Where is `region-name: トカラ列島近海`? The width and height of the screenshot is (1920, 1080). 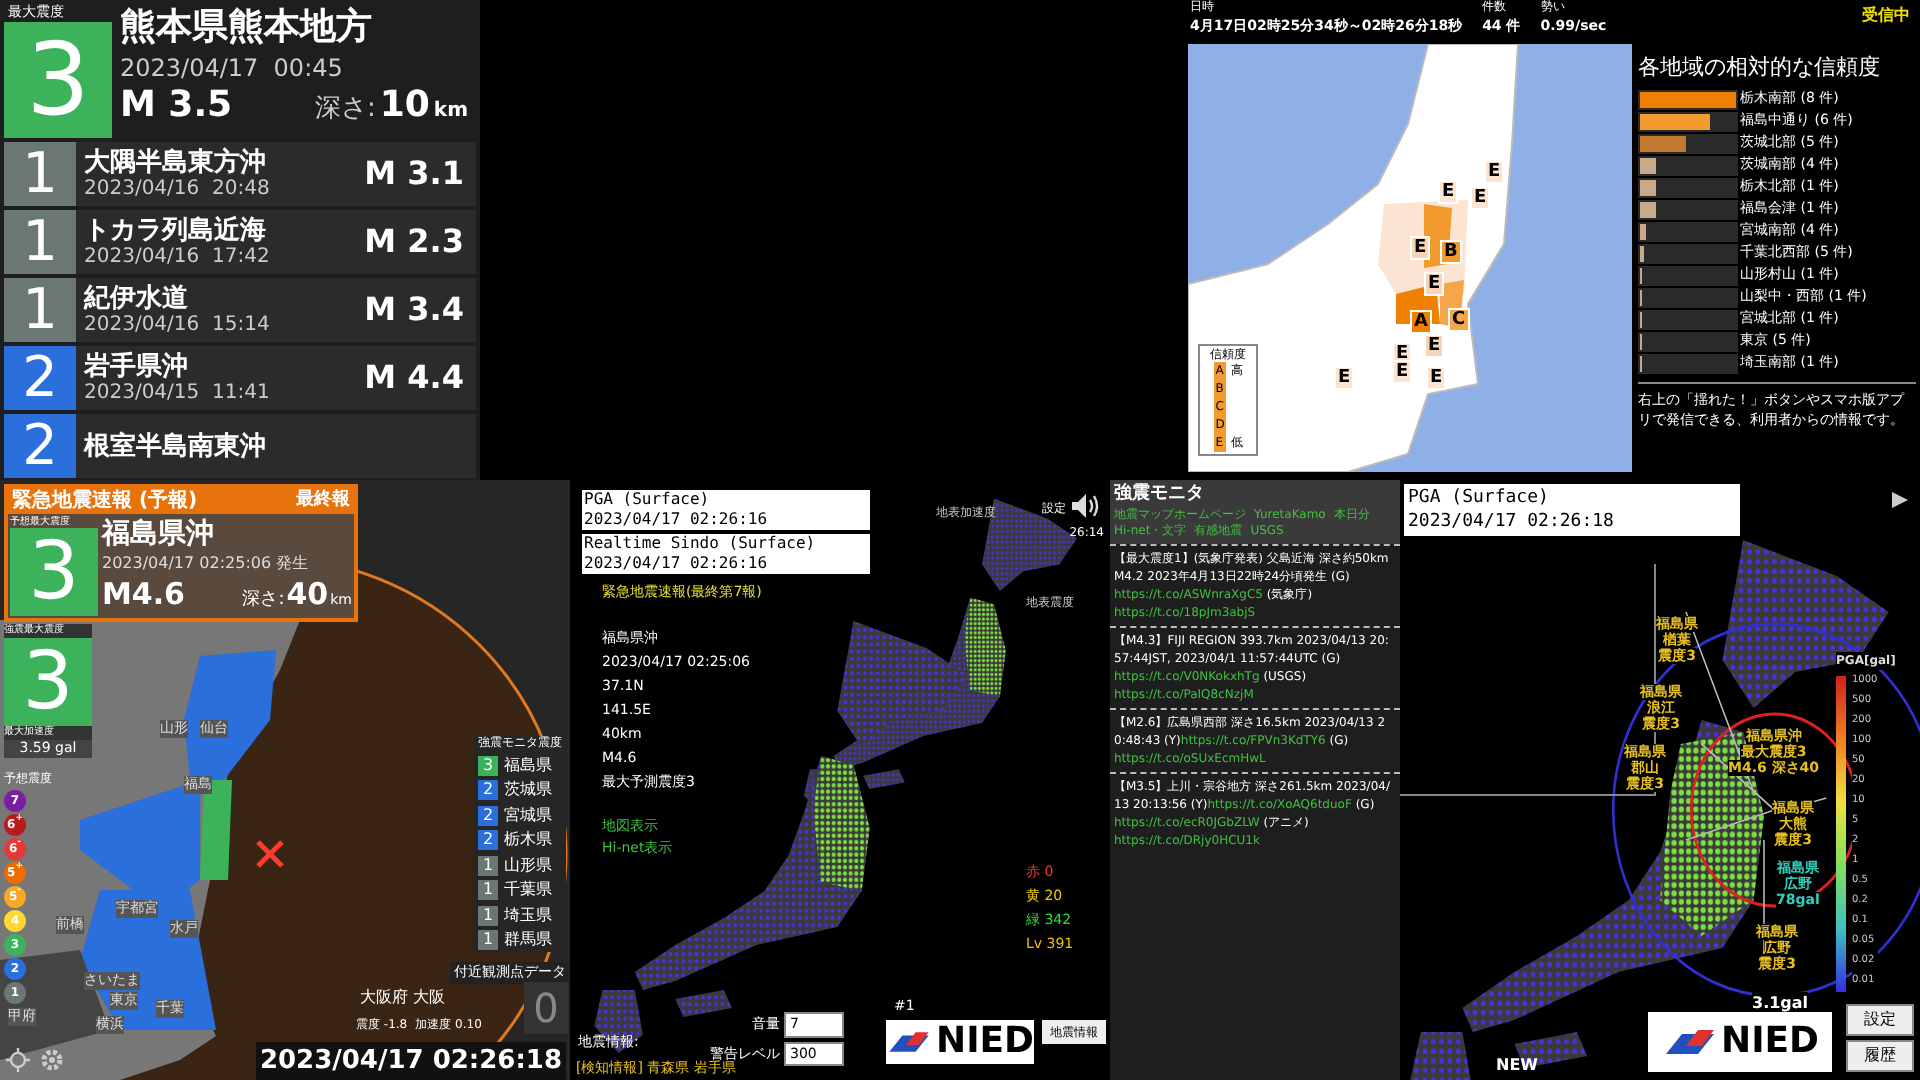
region-name: トカラ列島近海 is located at coordinates (176, 230).